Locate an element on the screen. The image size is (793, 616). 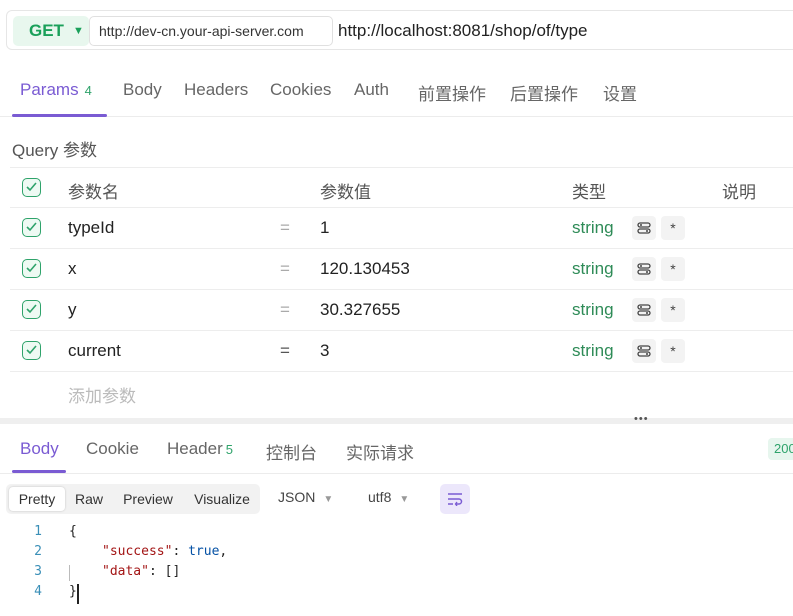
tab-actual-request: 实际请求 is located at coordinates (380, 451).